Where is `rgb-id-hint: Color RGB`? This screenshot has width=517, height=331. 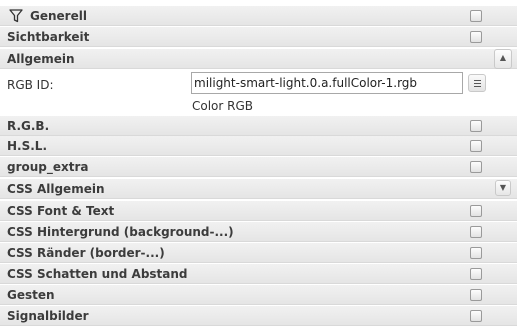 rgb-id-hint: Color RGB is located at coordinates (223, 106).